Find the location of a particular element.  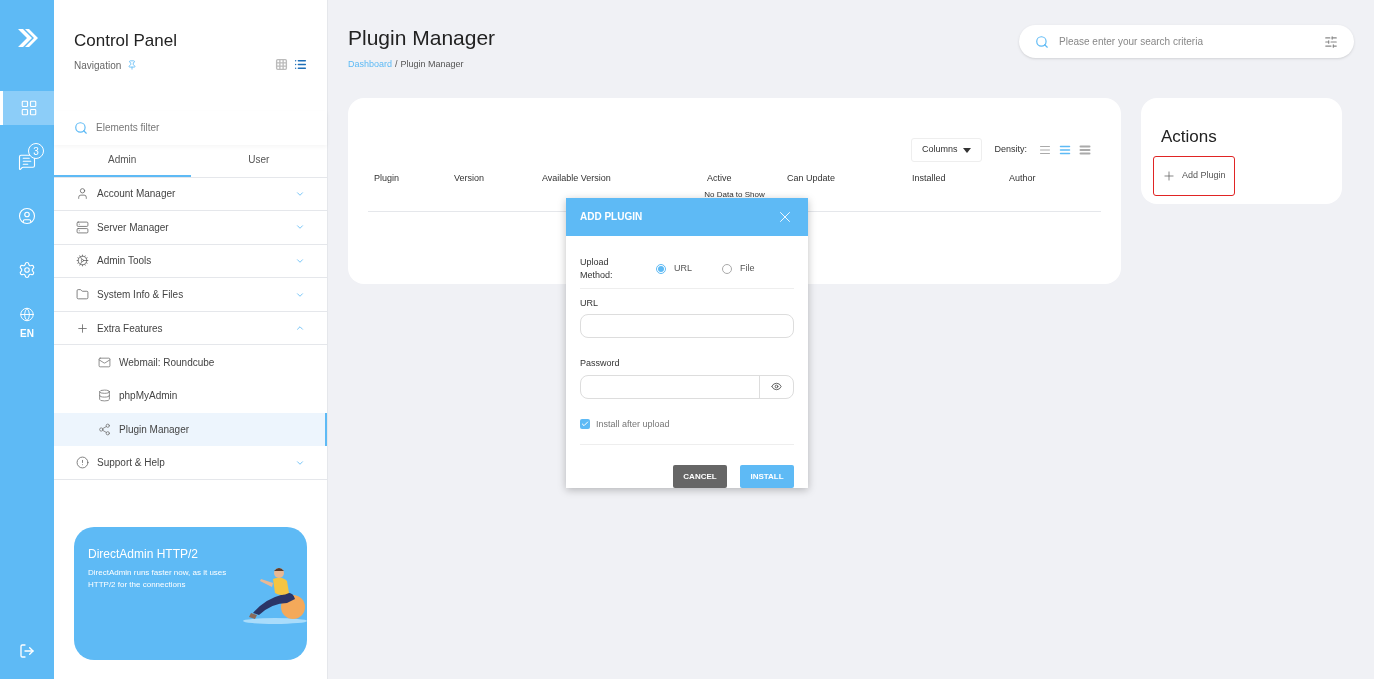

promo-title: DirectAdmin HTTP/2 is located at coordinates (144, 554).